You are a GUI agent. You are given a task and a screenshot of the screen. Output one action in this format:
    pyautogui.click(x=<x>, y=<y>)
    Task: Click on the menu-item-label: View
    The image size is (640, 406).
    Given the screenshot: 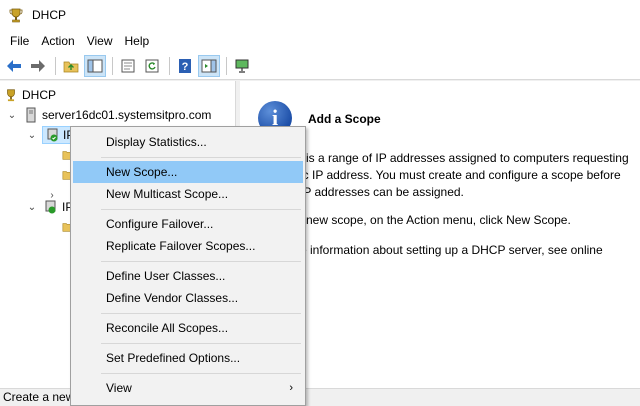 What is the action you would take?
    pyautogui.click(x=119, y=388)
    